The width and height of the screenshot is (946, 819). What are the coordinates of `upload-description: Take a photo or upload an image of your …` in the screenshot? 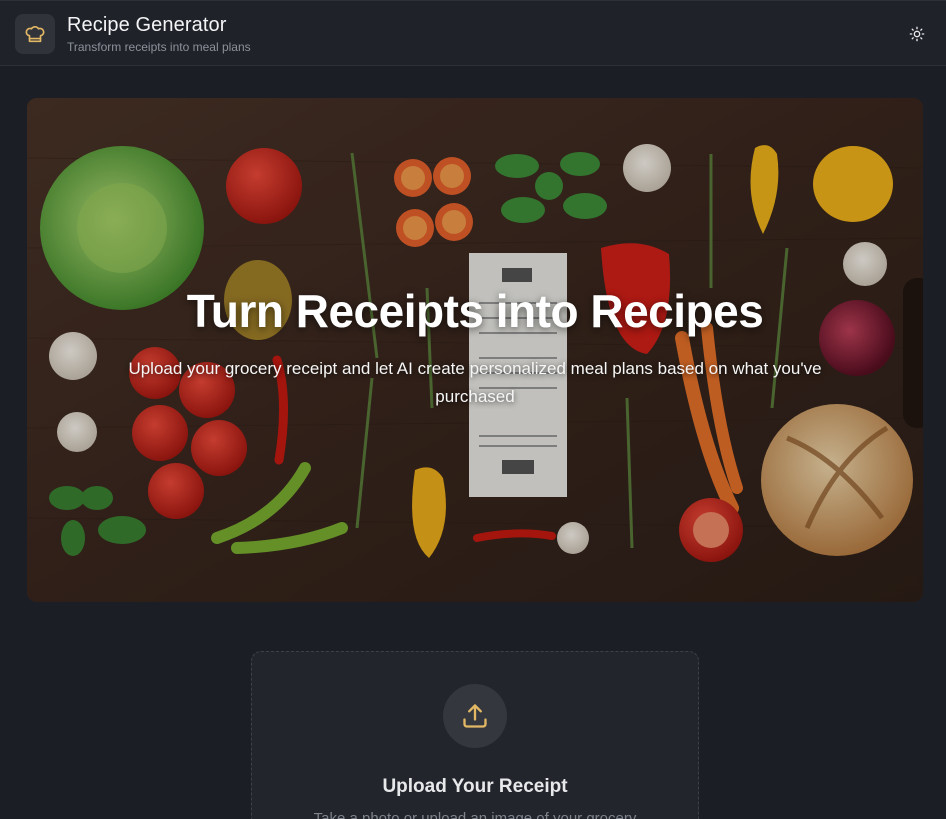 It's located at (475, 814).